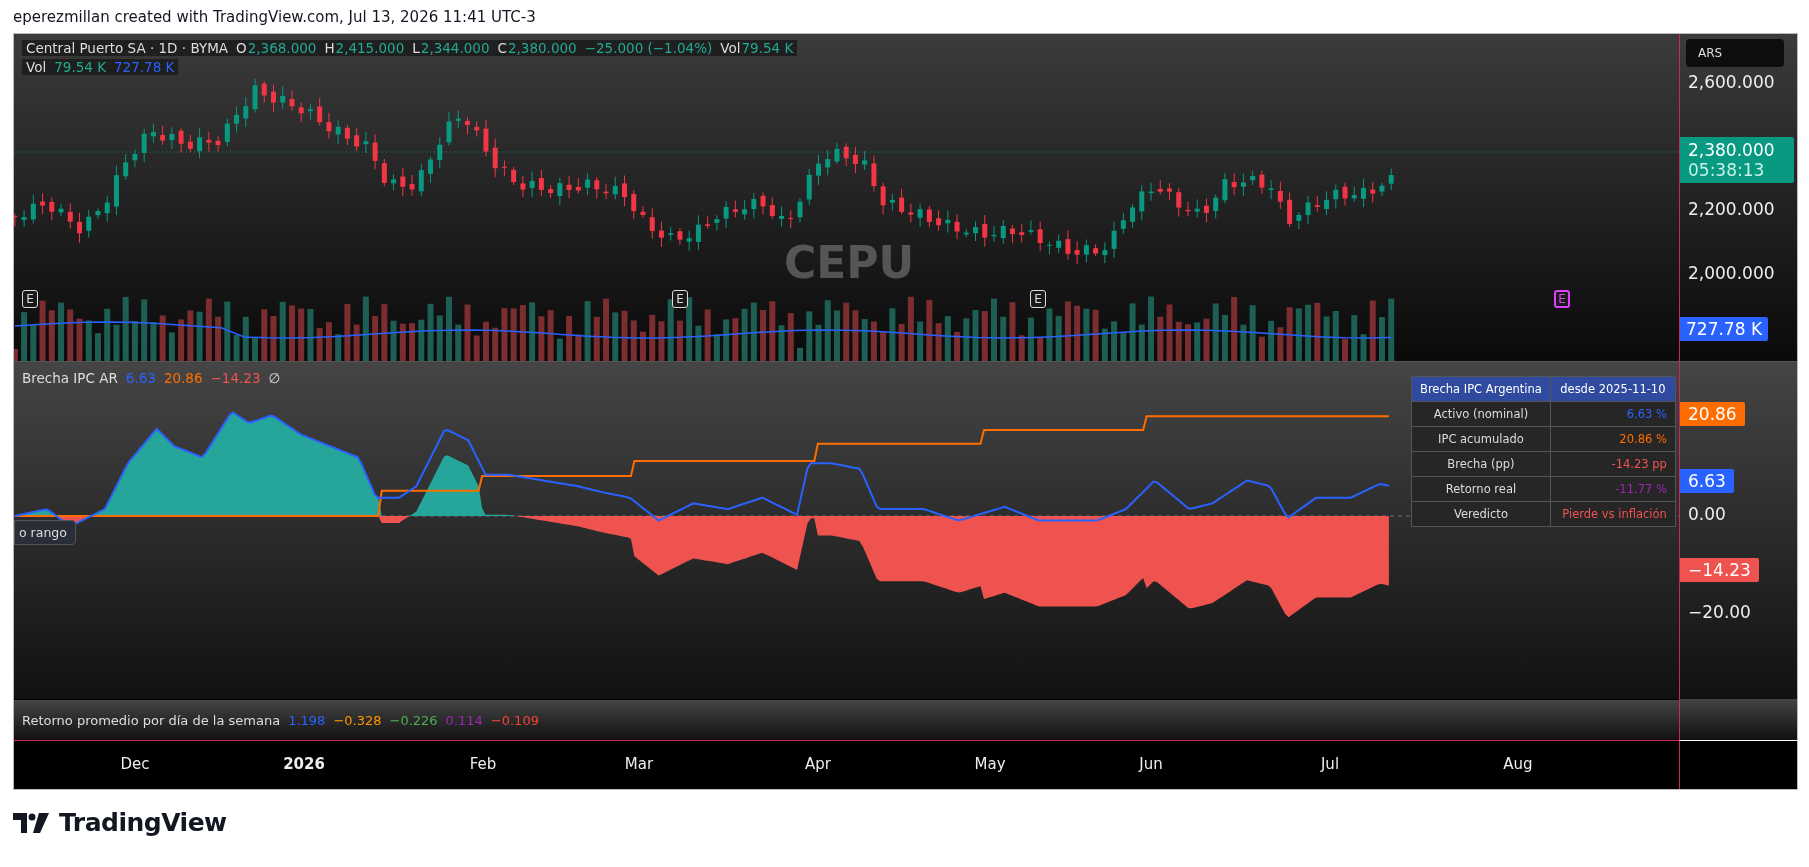 Image resolution: width=1809 pixels, height=867 pixels. I want to click on time-axis-label: 2026, so click(304, 764).